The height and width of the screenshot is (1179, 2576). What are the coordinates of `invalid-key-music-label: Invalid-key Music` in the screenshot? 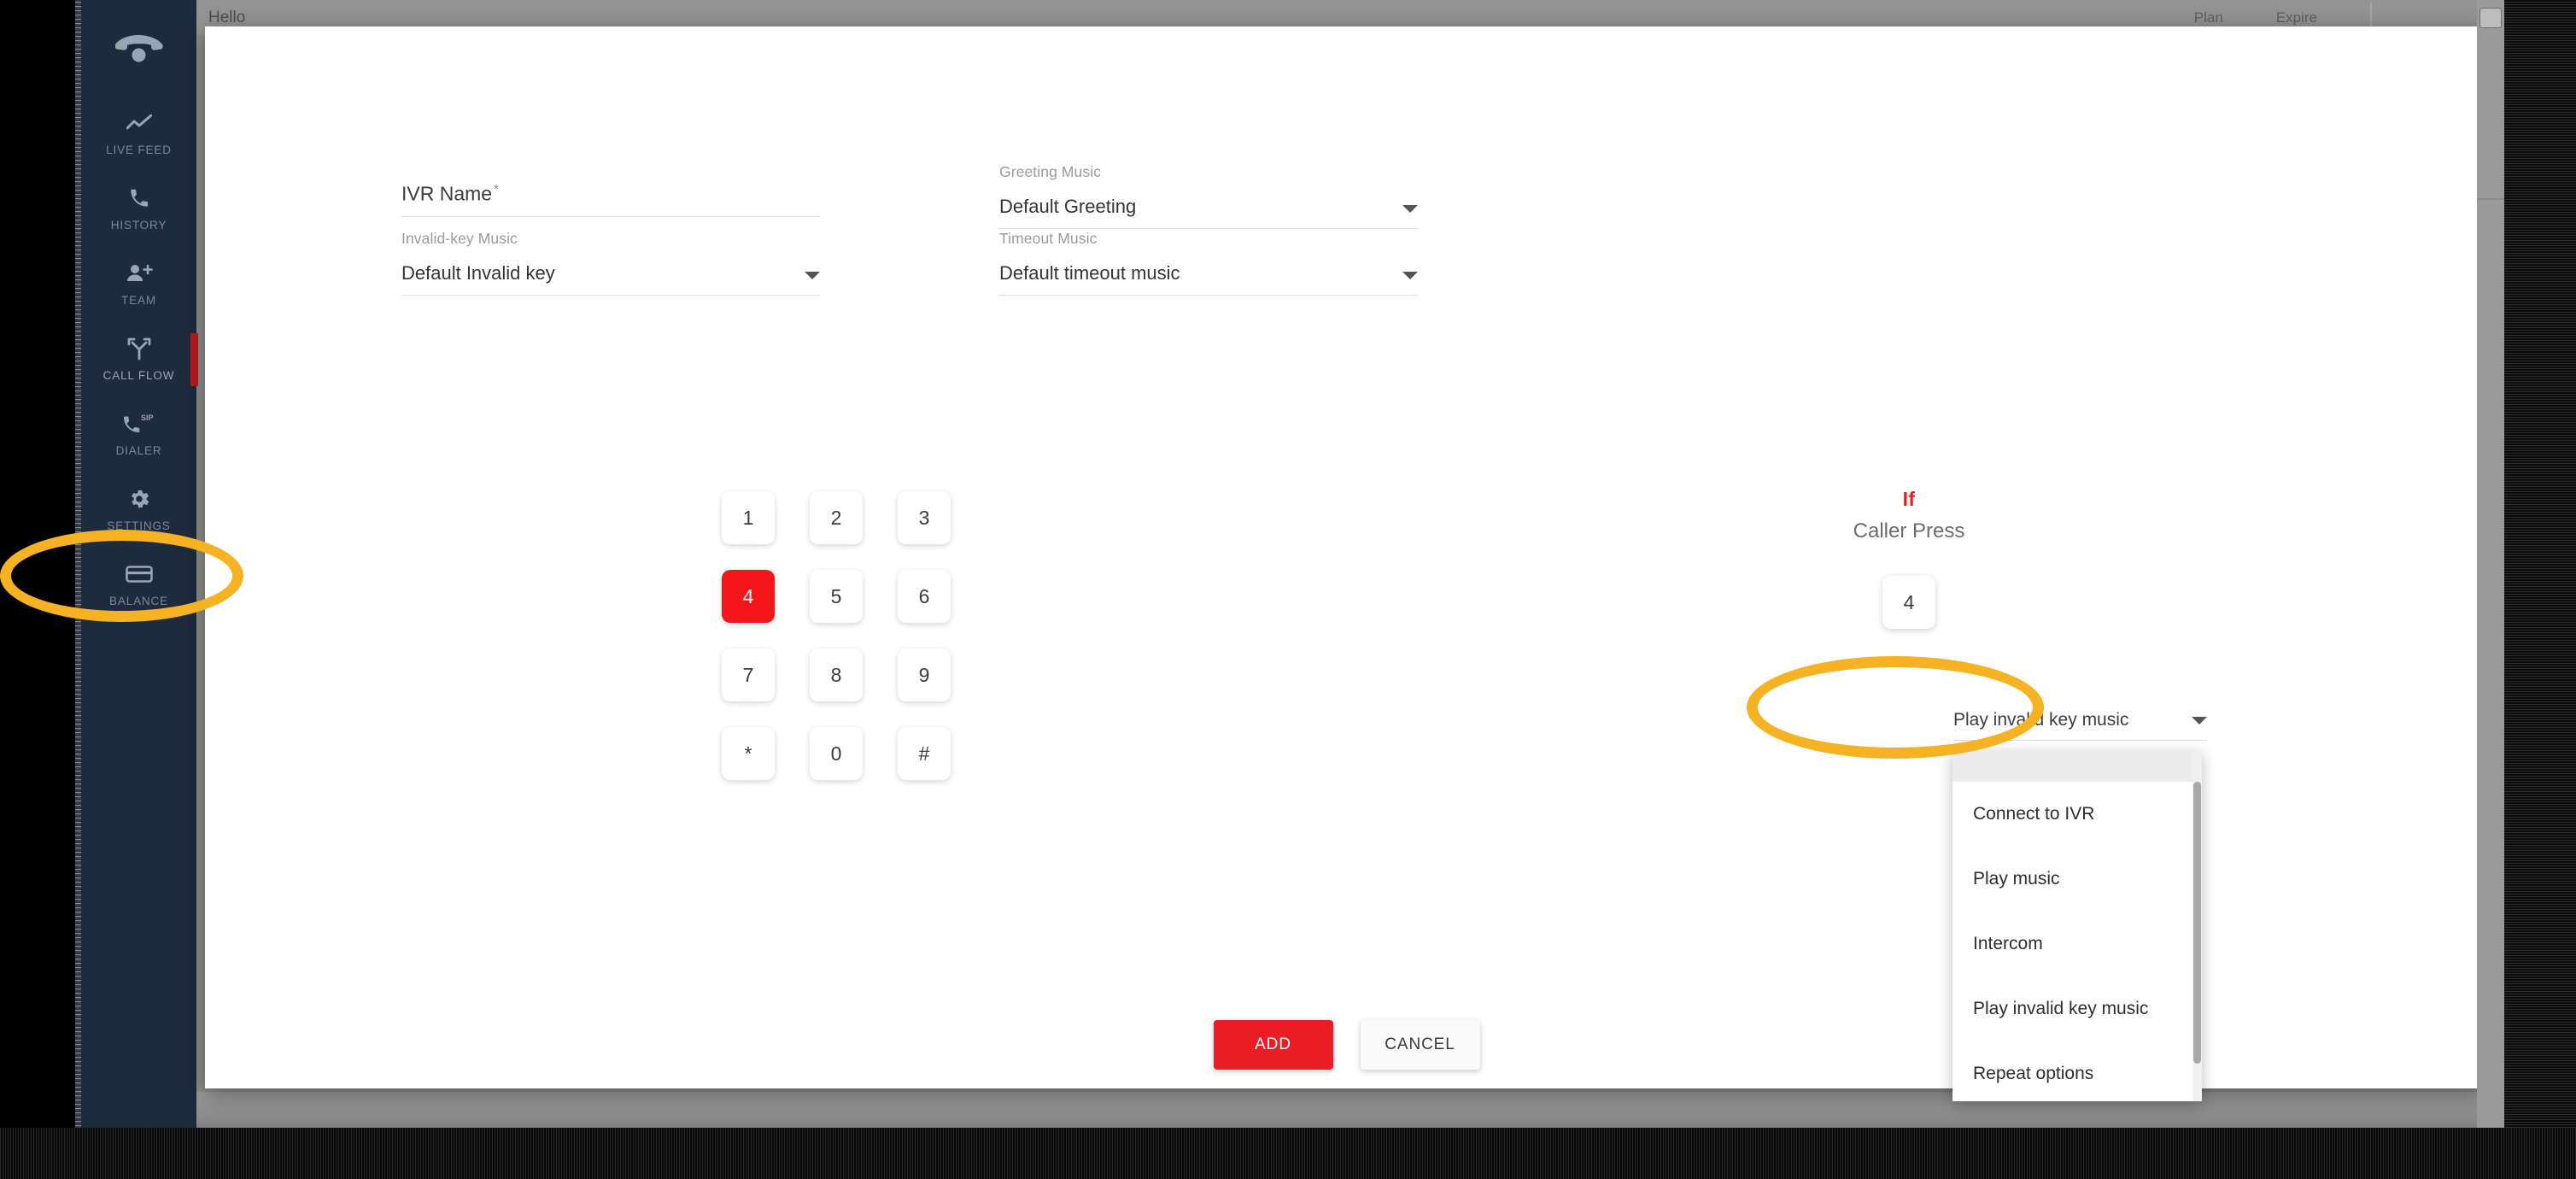 It's located at (459, 238).